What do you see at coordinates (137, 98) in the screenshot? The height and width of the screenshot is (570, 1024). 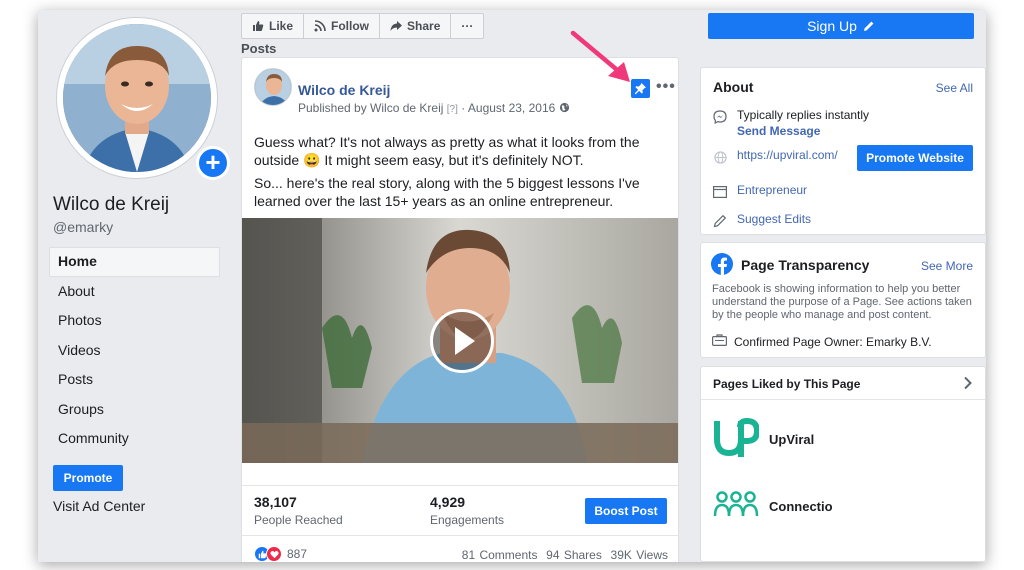 I see `profile-photo` at bounding box center [137, 98].